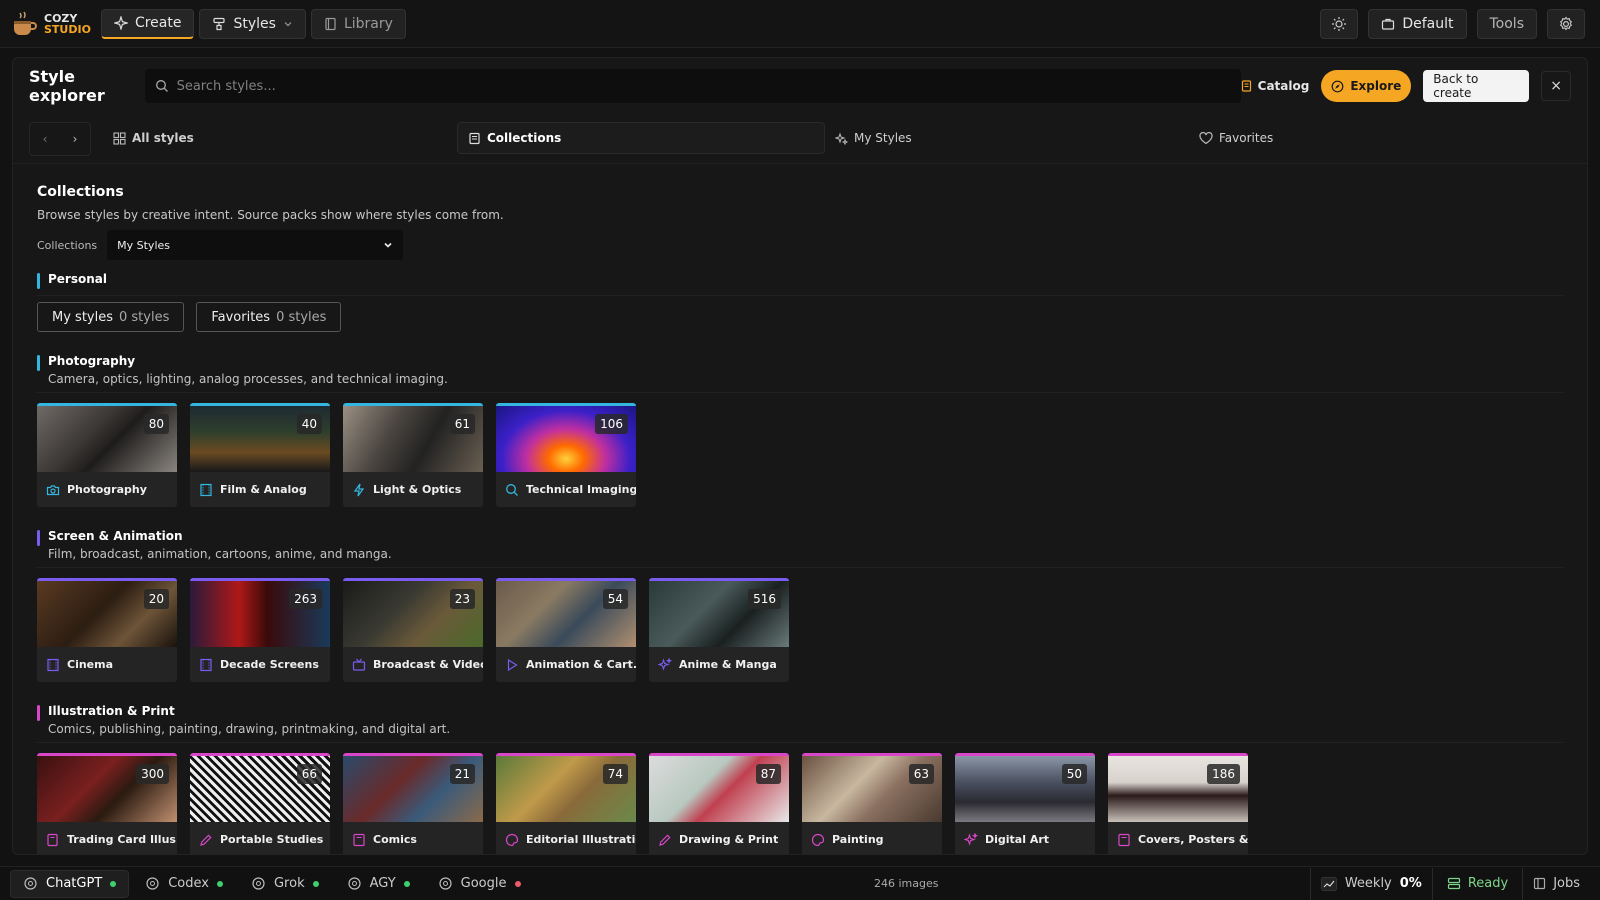 The image size is (1600, 900). I want to click on create-button: Create, so click(147, 23).